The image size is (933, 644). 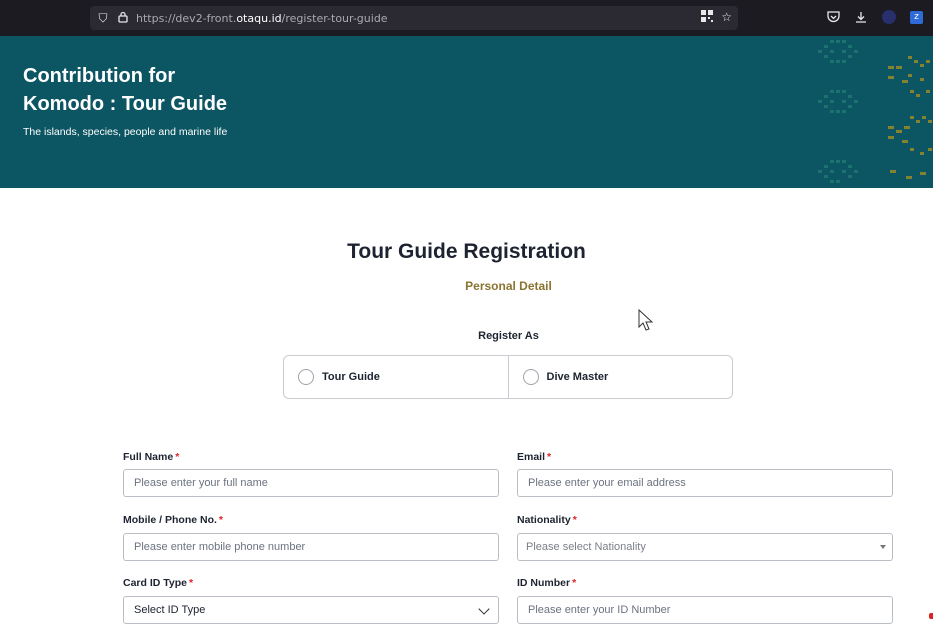 What do you see at coordinates (833, 17) in the screenshot?
I see `pocket-icon` at bounding box center [833, 17].